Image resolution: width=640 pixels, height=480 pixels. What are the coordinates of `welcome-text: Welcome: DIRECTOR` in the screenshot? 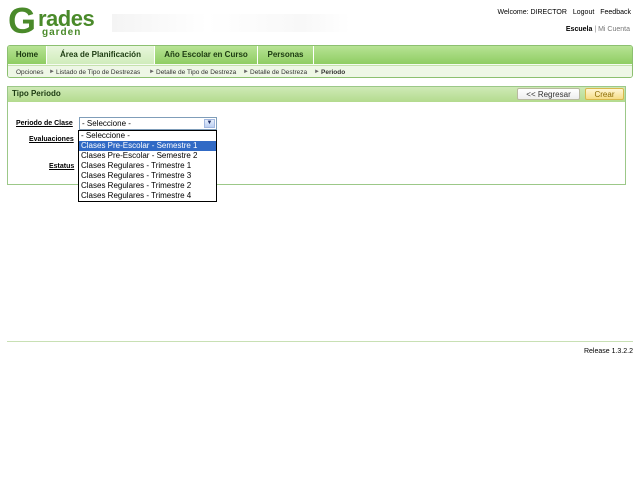 It's located at (532, 12).